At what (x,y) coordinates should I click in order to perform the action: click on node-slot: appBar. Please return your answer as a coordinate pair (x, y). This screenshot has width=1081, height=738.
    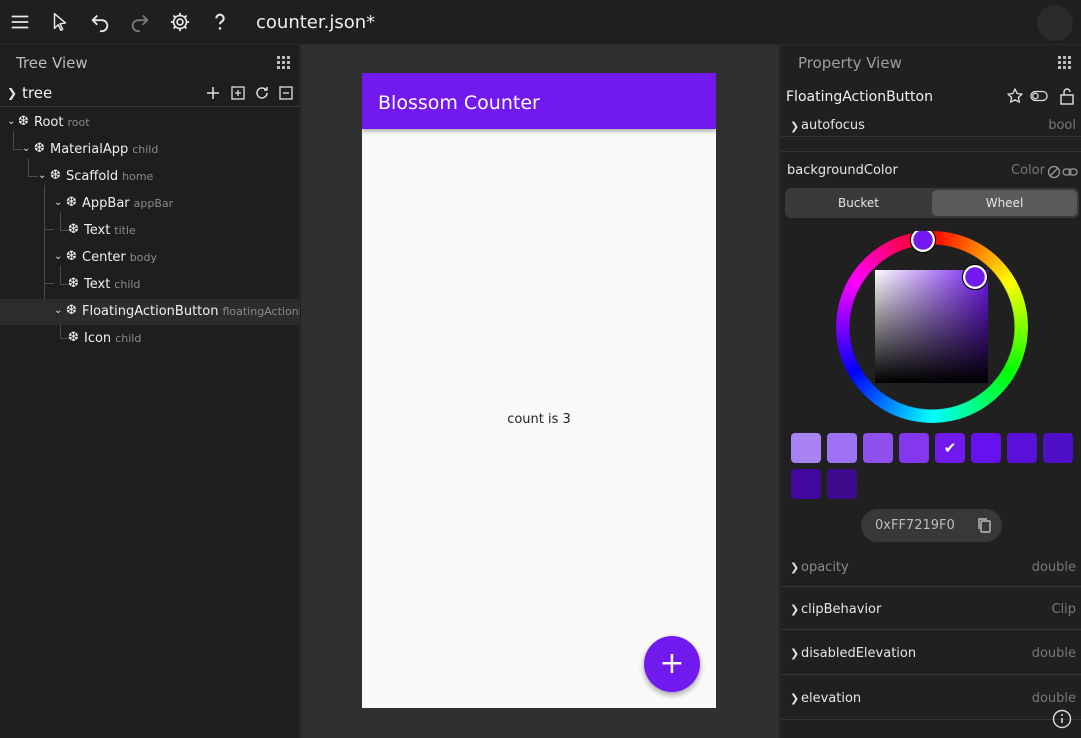
    Looking at the image, I should click on (153, 203).